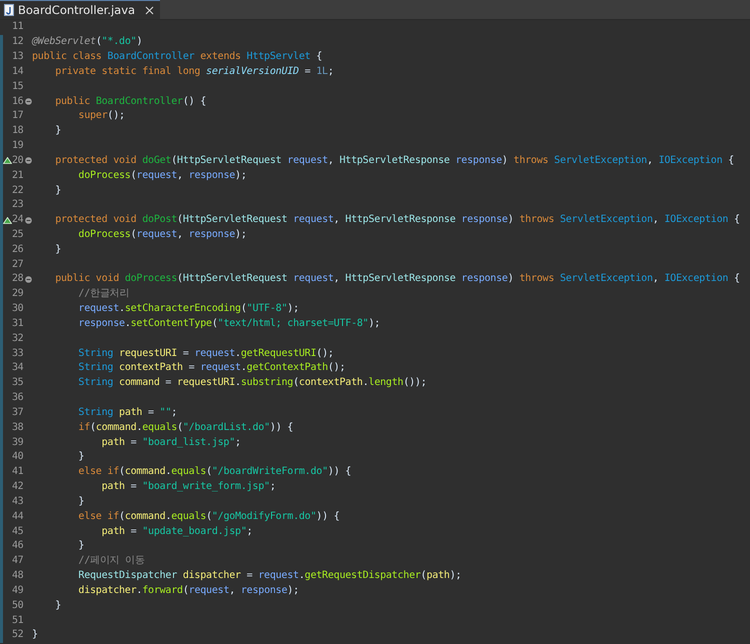  I want to click on code-line: protected void doPost(HttpServletRequest request, HttpServletResponse response) throws ServletException, IOException {, so click(397, 220).